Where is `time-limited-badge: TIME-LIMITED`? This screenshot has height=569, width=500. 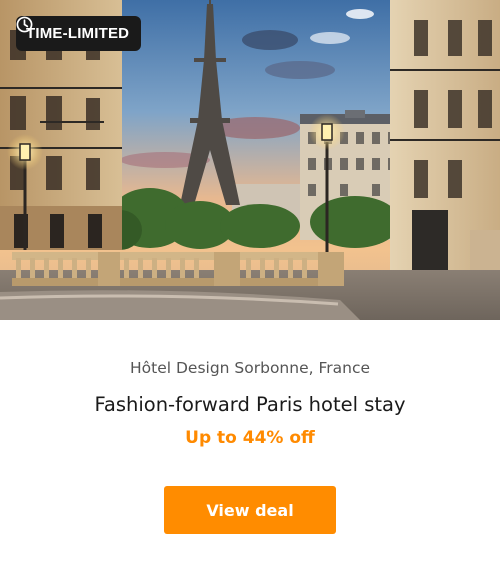 time-limited-badge: TIME-LIMITED is located at coordinates (79, 33).